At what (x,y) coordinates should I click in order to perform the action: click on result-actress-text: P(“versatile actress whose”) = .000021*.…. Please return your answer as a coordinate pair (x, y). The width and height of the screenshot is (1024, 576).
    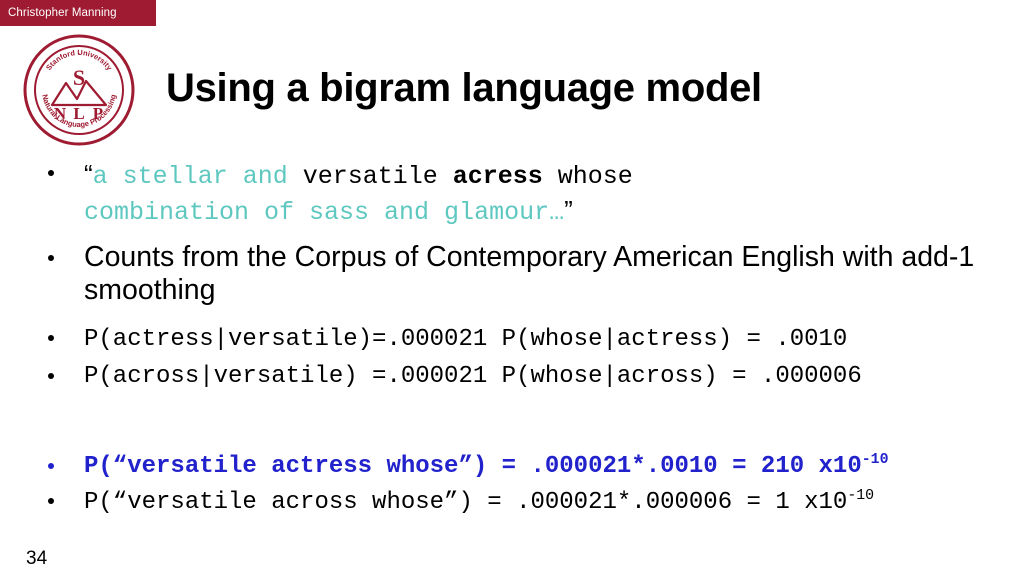
    Looking at the image, I should click on (473, 467).